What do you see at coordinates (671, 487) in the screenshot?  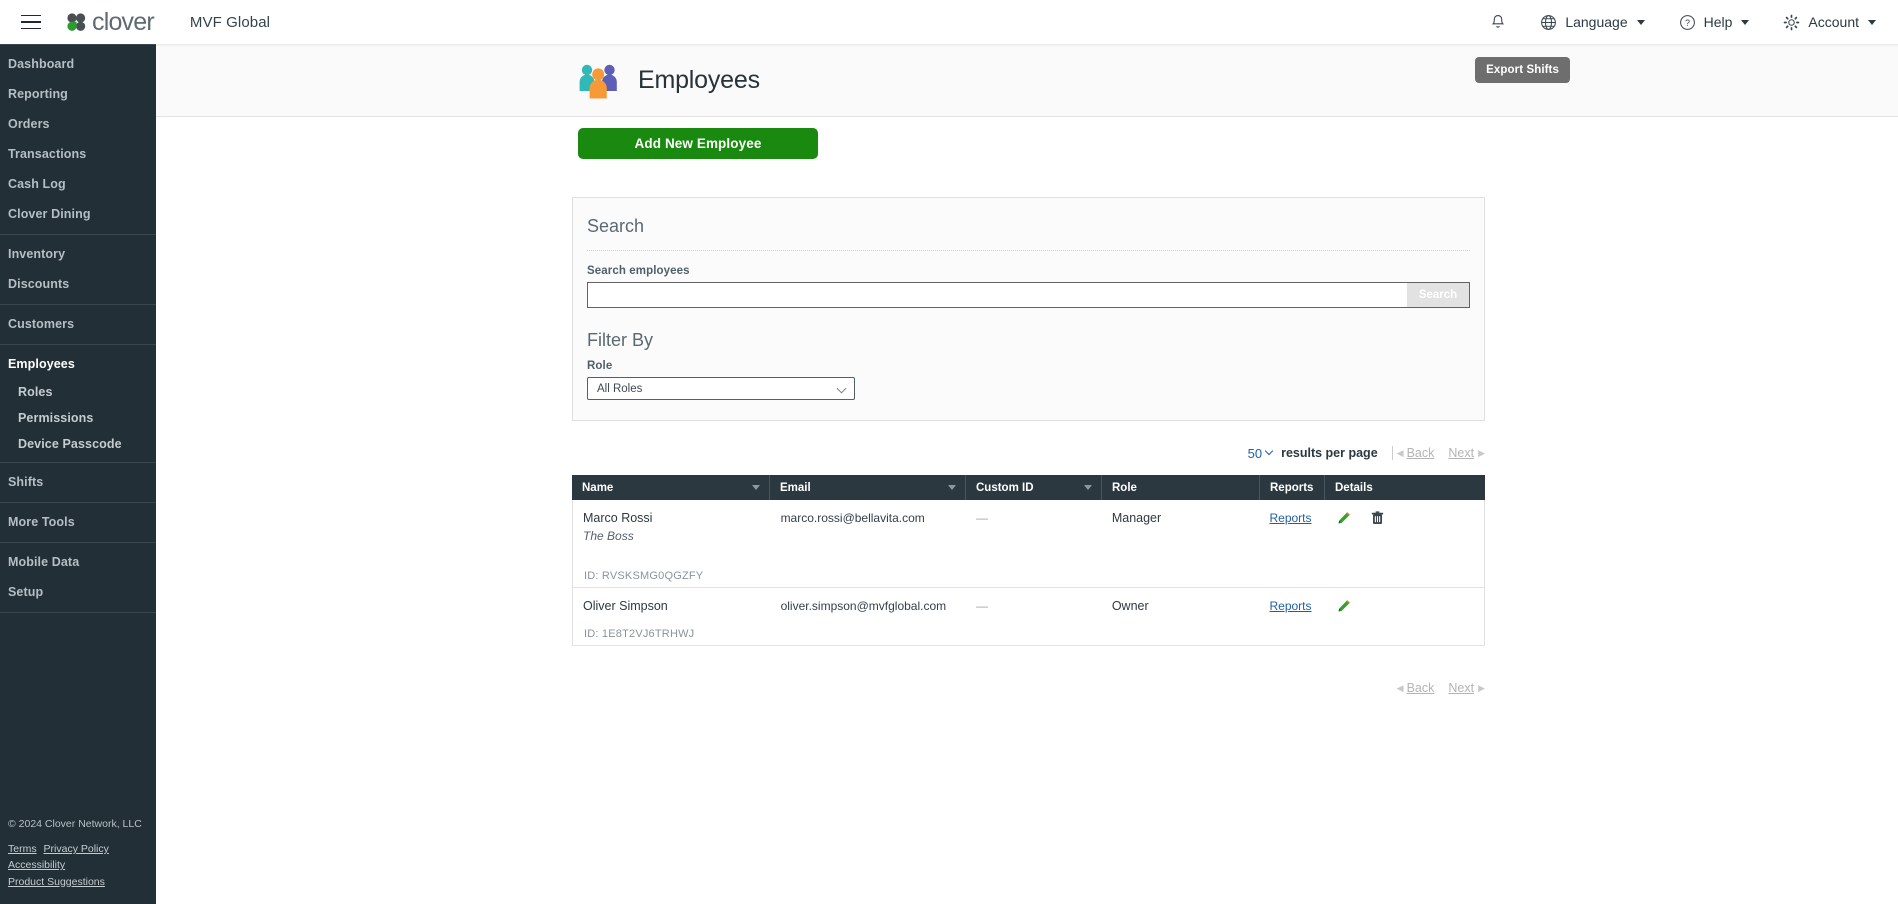 I see `column-header-name: Name` at bounding box center [671, 487].